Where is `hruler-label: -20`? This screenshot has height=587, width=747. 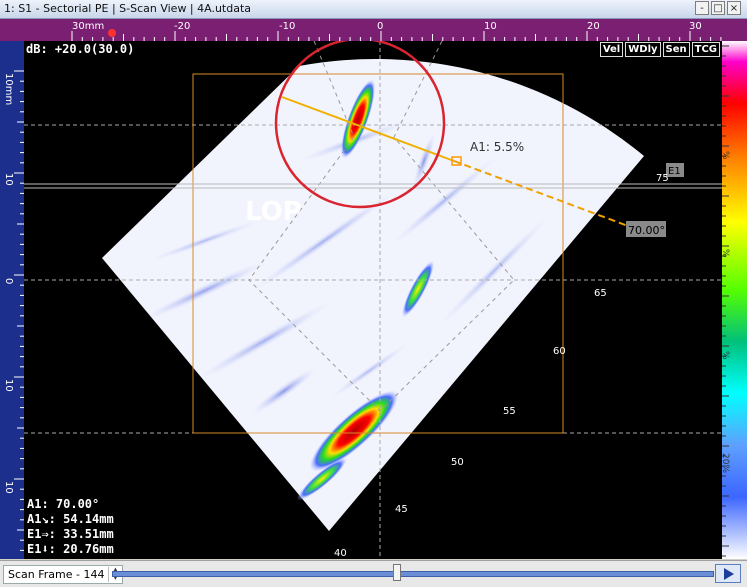 hruler-label: -20 is located at coordinates (182, 26).